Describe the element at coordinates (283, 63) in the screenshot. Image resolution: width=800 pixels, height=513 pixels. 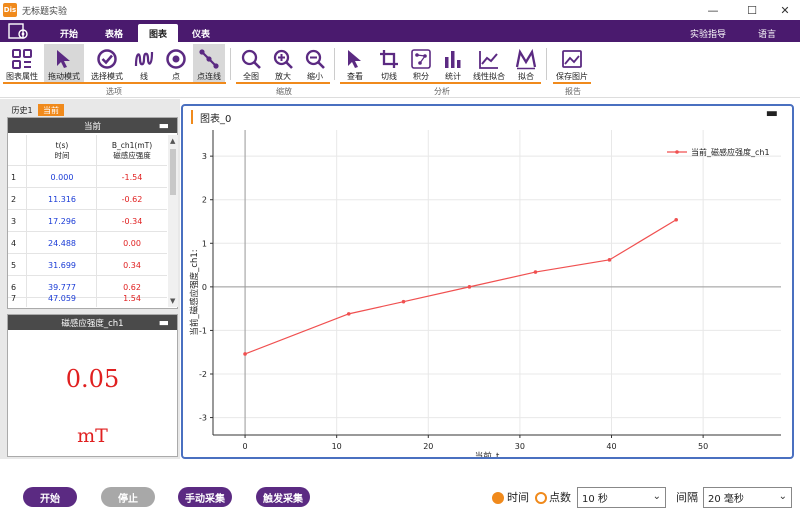
I see `zoom-in-button: 放大` at that location.